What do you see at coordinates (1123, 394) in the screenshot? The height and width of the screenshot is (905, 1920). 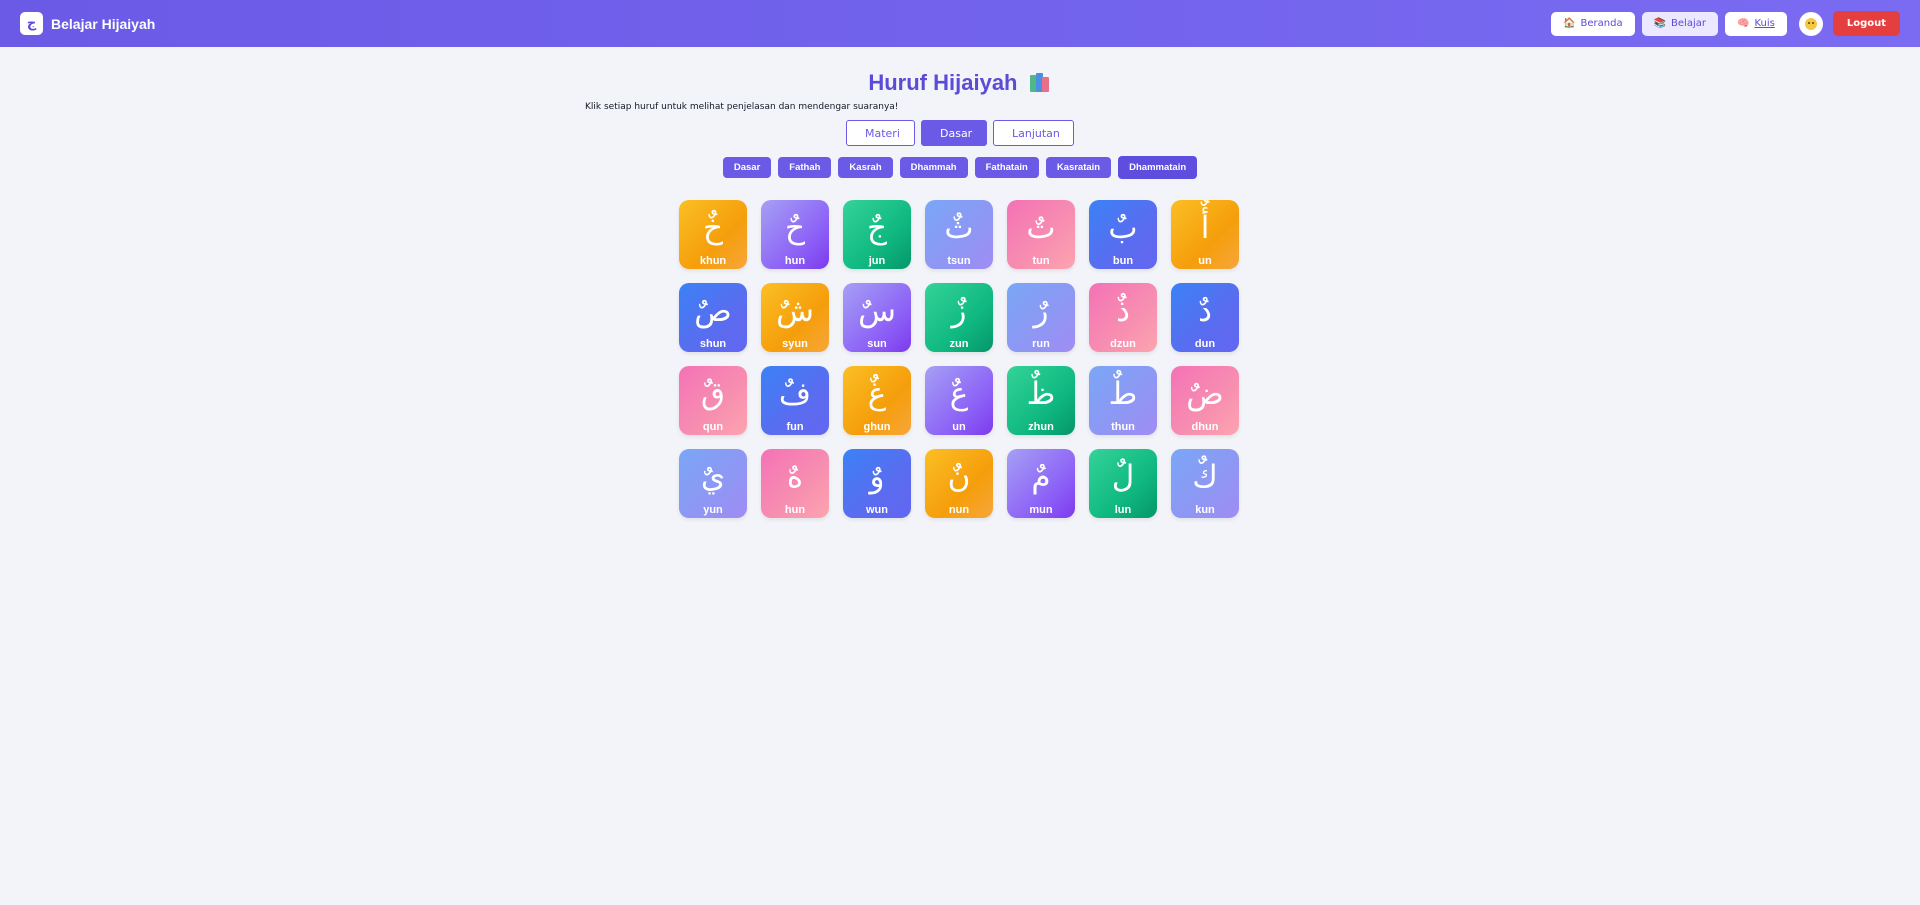 I see `letter-glyph: طٌ` at bounding box center [1123, 394].